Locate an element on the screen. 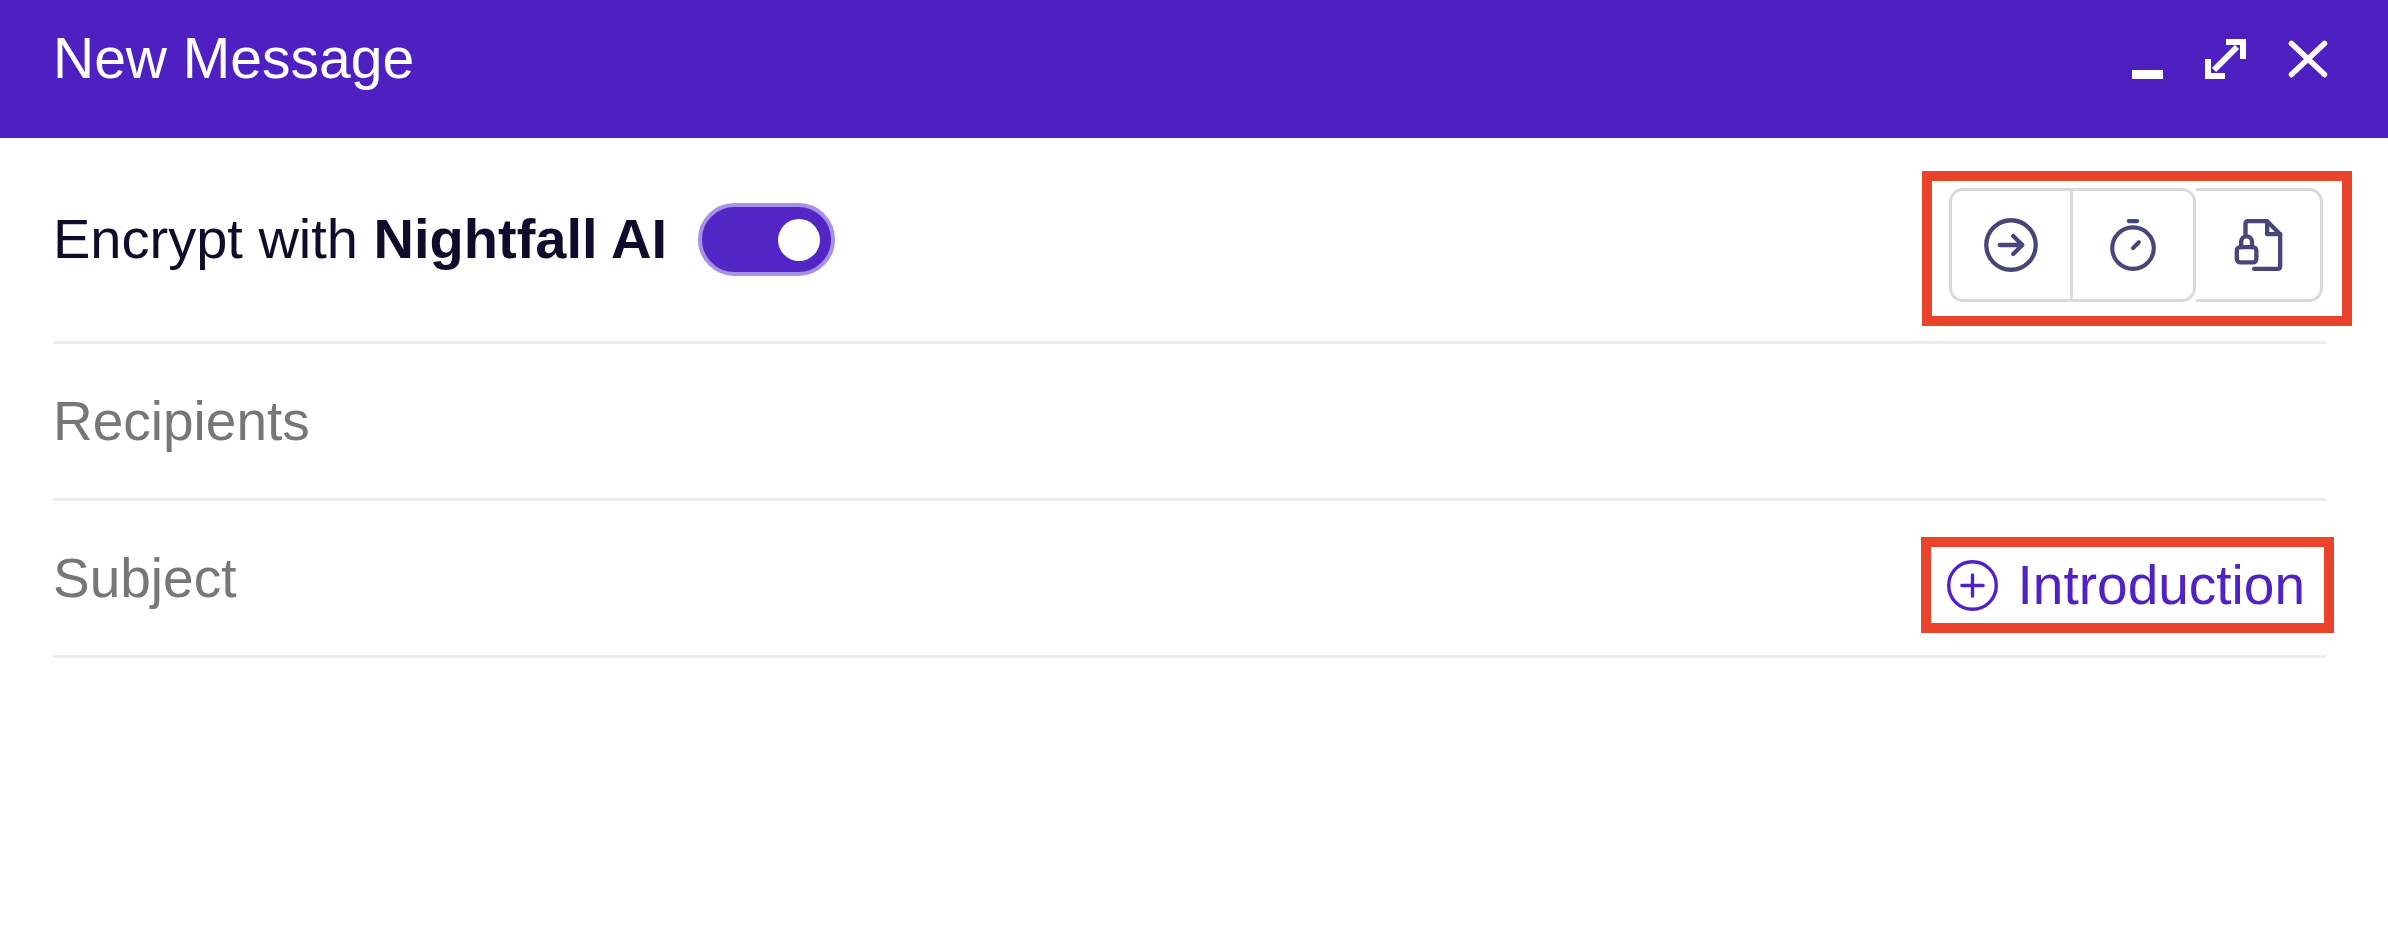 Image resolution: width=2388 pixels, height=928 pixels. recipients-field: Recipients is located at coordinates (1189, 421).